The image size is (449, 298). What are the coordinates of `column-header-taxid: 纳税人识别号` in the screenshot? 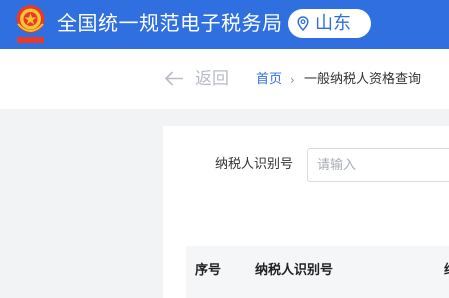 It's located at (294, 270).